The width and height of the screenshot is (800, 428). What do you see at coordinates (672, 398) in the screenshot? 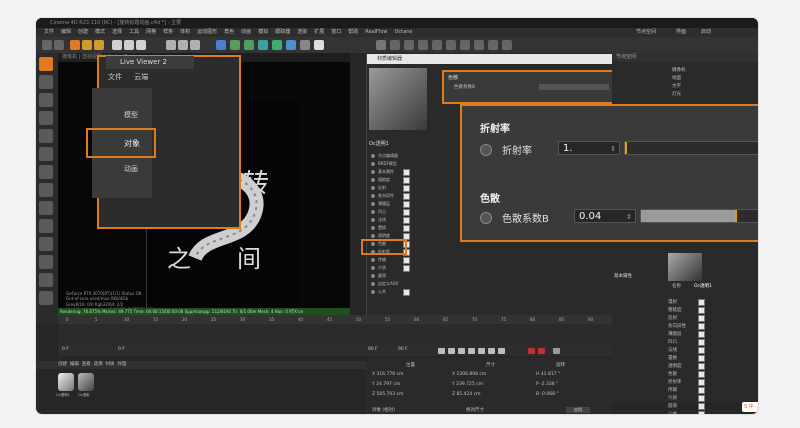
I see `attr-channel-row: 介质` at bounding box center [672, 398].